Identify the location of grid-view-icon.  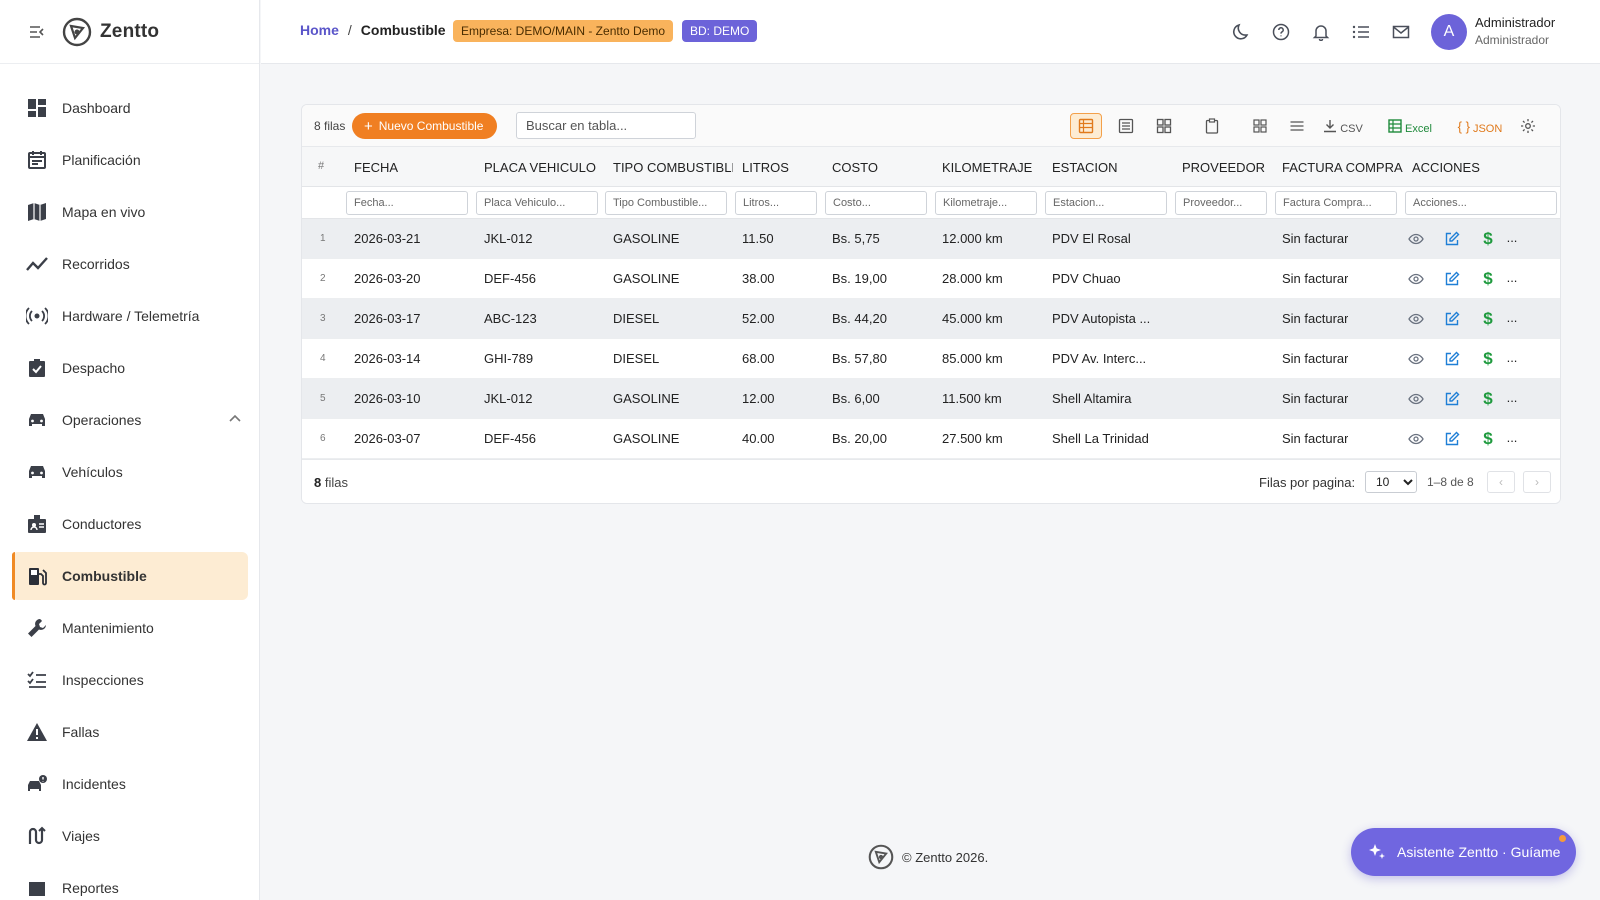
(1164, 126).